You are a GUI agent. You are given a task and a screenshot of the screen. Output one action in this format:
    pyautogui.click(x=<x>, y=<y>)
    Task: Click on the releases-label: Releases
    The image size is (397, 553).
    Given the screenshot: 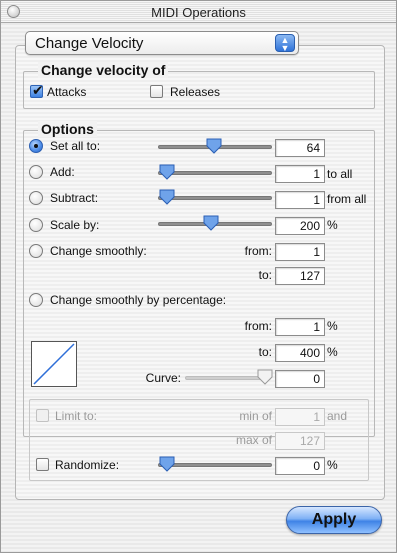 What is the action you would take?
    pyautogui.click(x=195, y=92)
    